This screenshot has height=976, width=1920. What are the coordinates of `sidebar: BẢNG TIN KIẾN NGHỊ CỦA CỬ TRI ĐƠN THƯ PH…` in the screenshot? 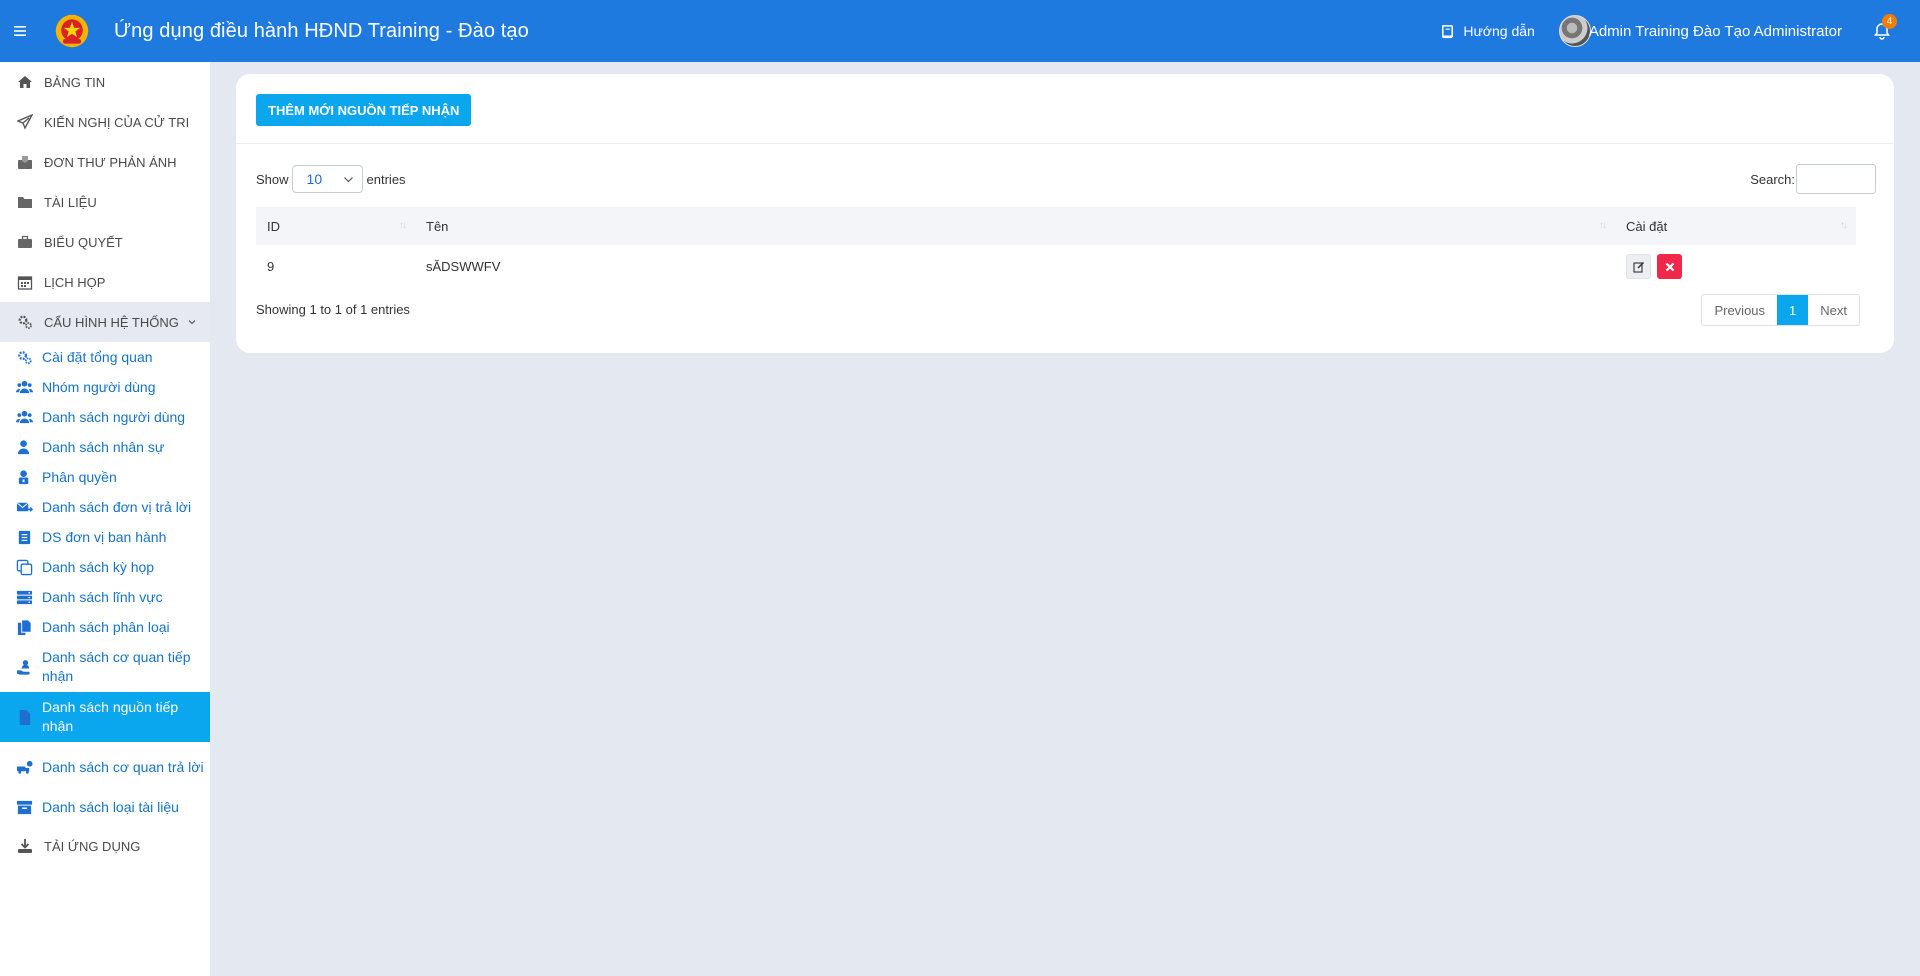 It's located at (105, 519).